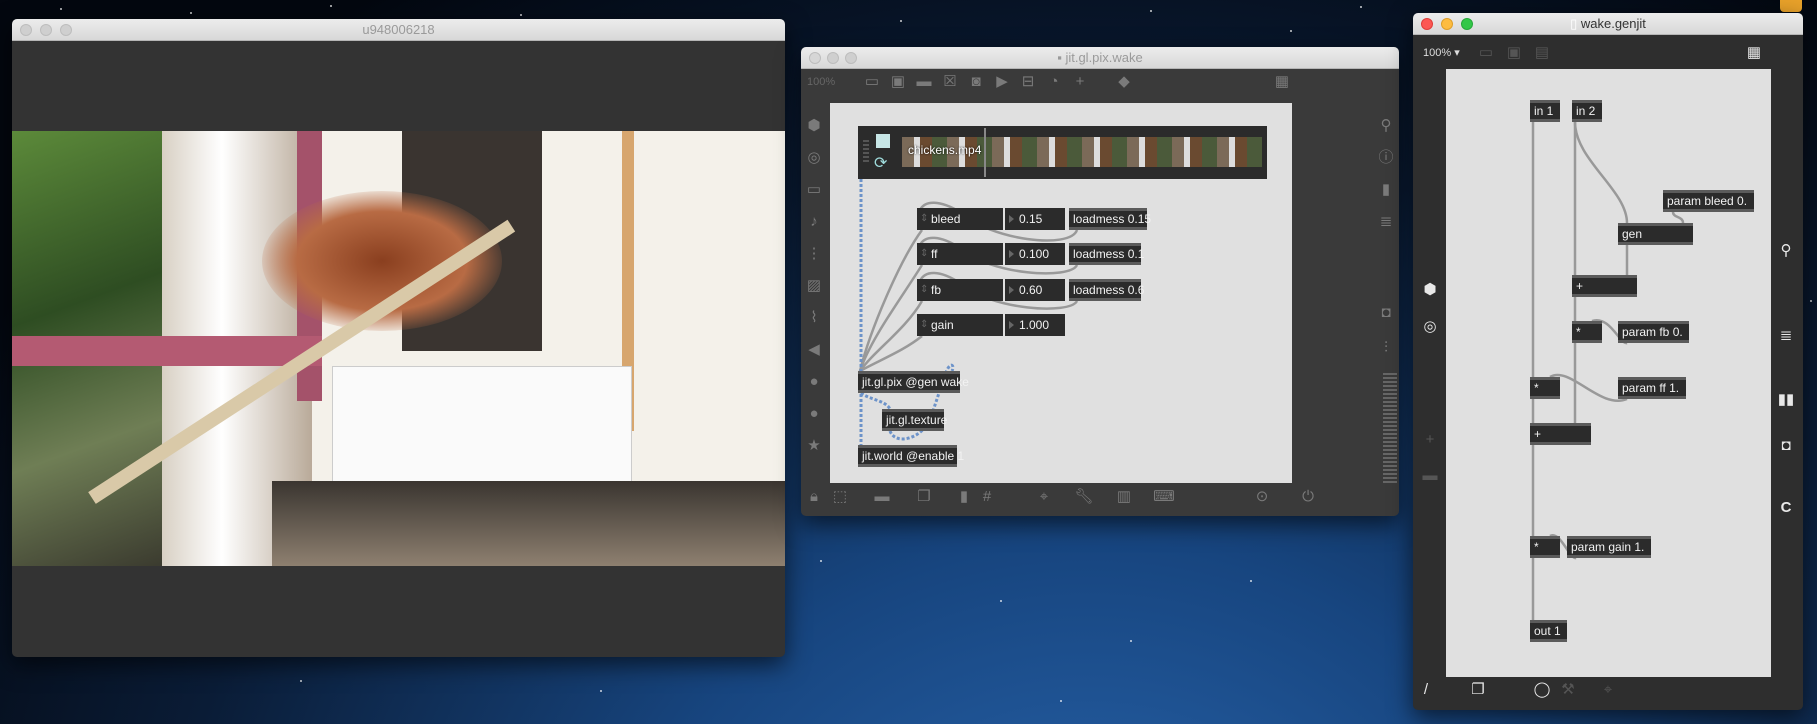 Image resolution: width=1817 pixels, height=724 pixels. I want to click on drag-handle, so click(866, 152).